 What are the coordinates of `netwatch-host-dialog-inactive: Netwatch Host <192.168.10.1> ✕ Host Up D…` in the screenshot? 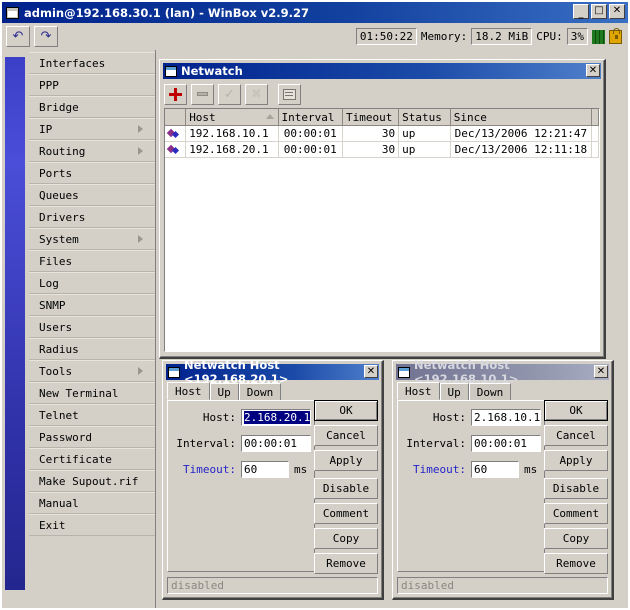 It's located at (503, 479).